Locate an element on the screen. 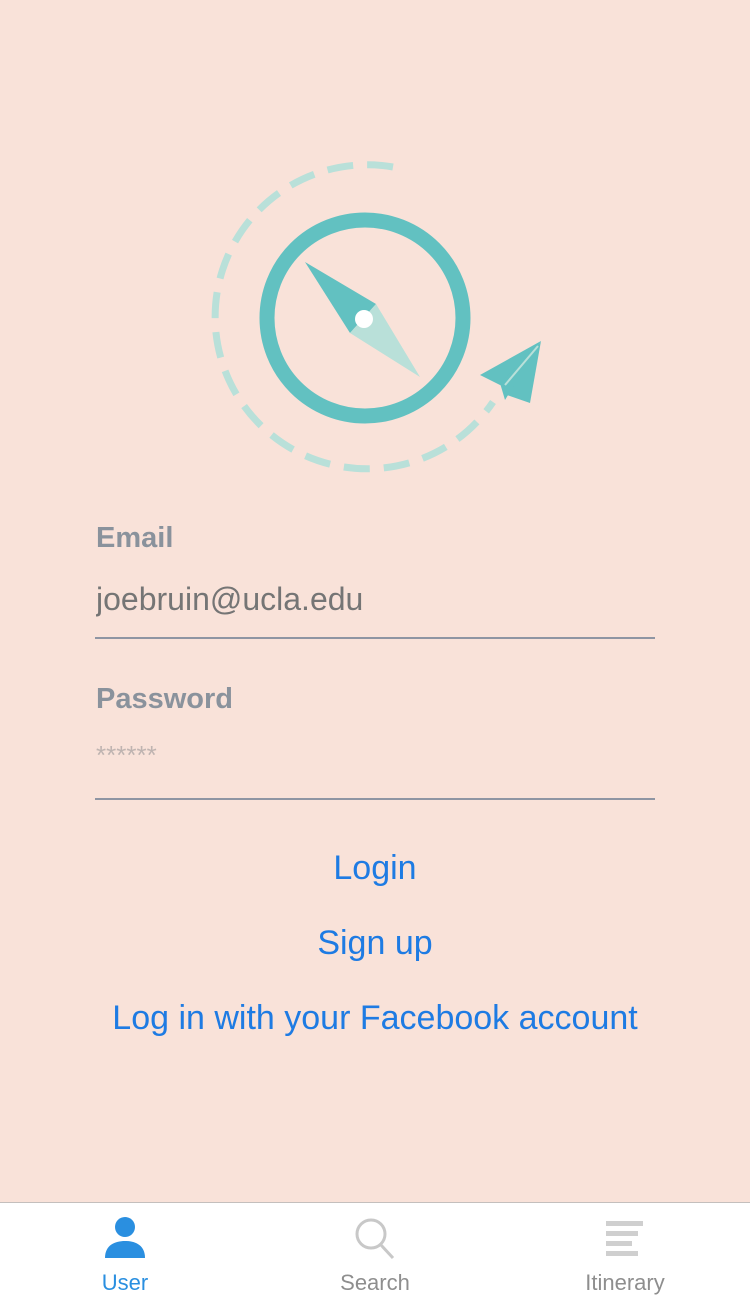 Image resolution: width=750 pixels, height=1301 pixels. tab-bar: User Search Itinerary is located at coordinates (375, 1251).